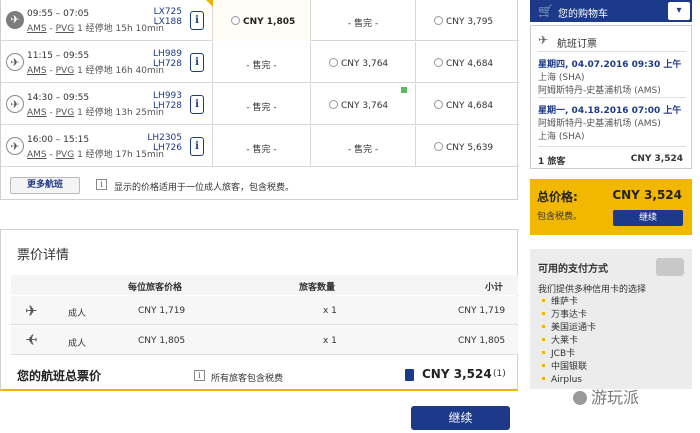 This screenshot has width=700, height=433. What do you see at coordinates (463, 21) in the screenshot?
I see `fare-option: CNY 3,795` at bounding box center [463, 21].